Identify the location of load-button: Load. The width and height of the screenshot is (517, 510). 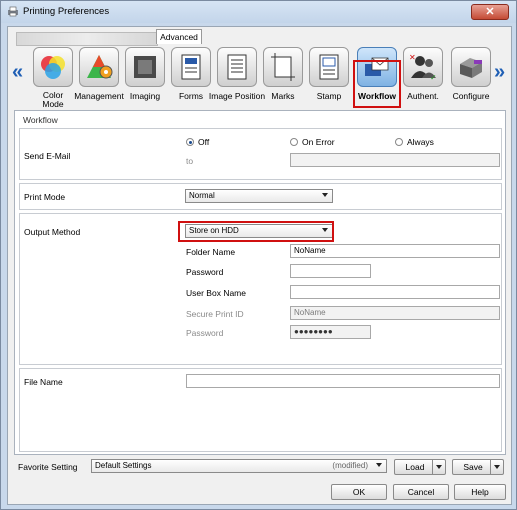
(420, 467).